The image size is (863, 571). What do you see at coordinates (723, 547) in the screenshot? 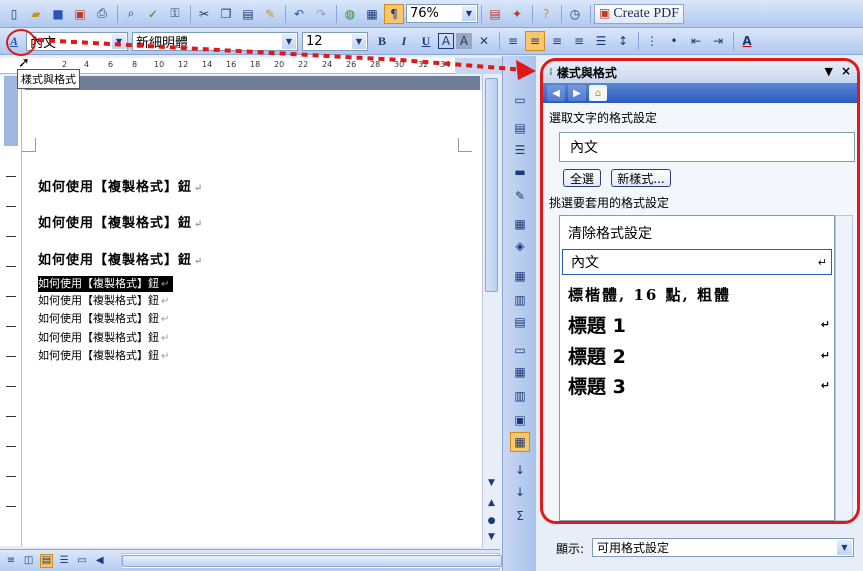
I see `show-select: 可用格式設定 ▼` at bounding box center [723, 547].